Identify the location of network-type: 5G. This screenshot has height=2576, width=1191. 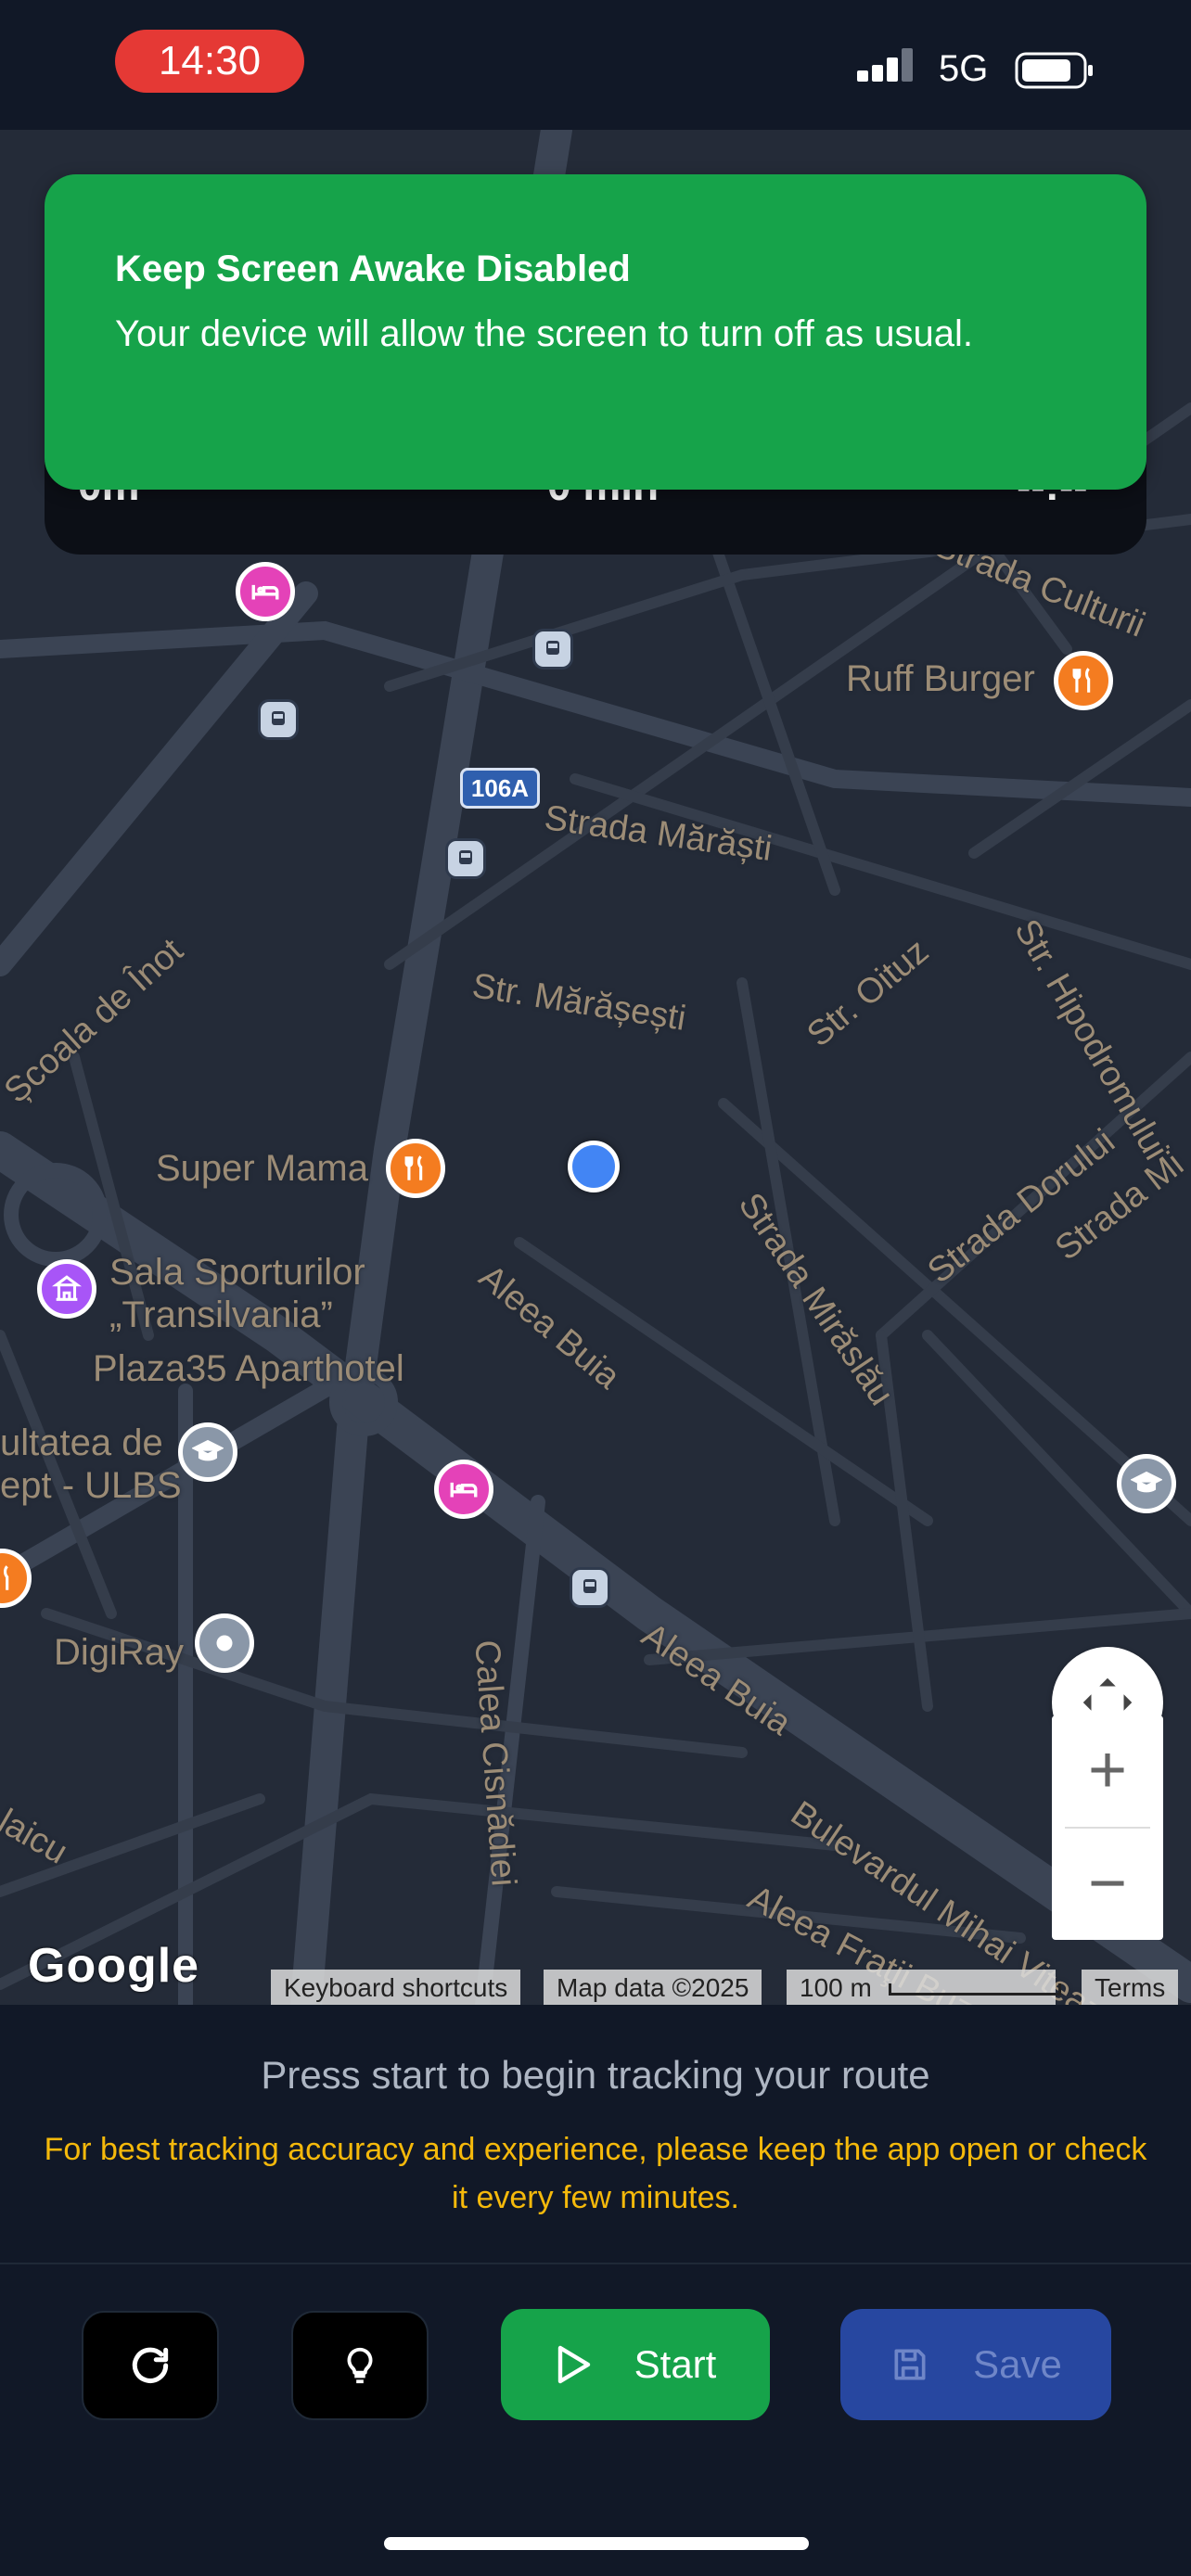
(964, 68).